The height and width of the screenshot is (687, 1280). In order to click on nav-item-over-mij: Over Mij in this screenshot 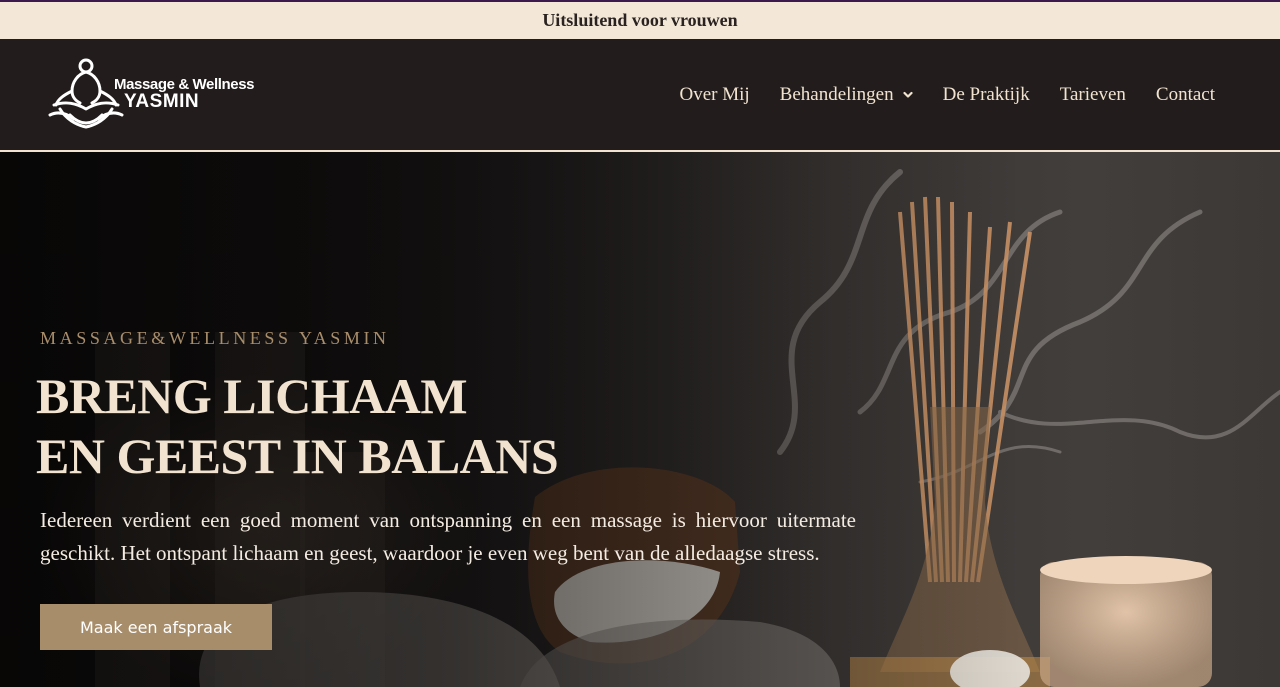, I will do `click(714, 95)`.